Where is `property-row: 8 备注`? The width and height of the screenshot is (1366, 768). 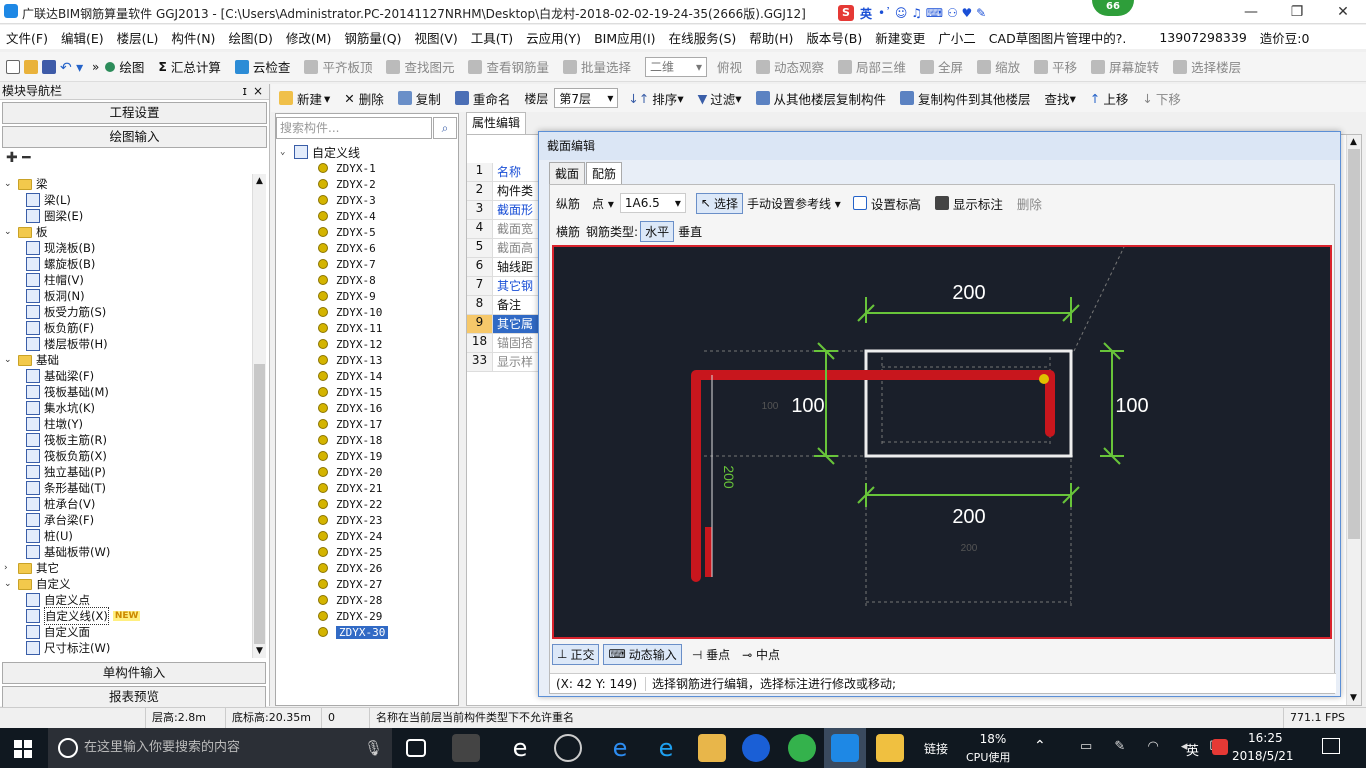
property-row: 8 备注 is located at coordinates (503, 305).